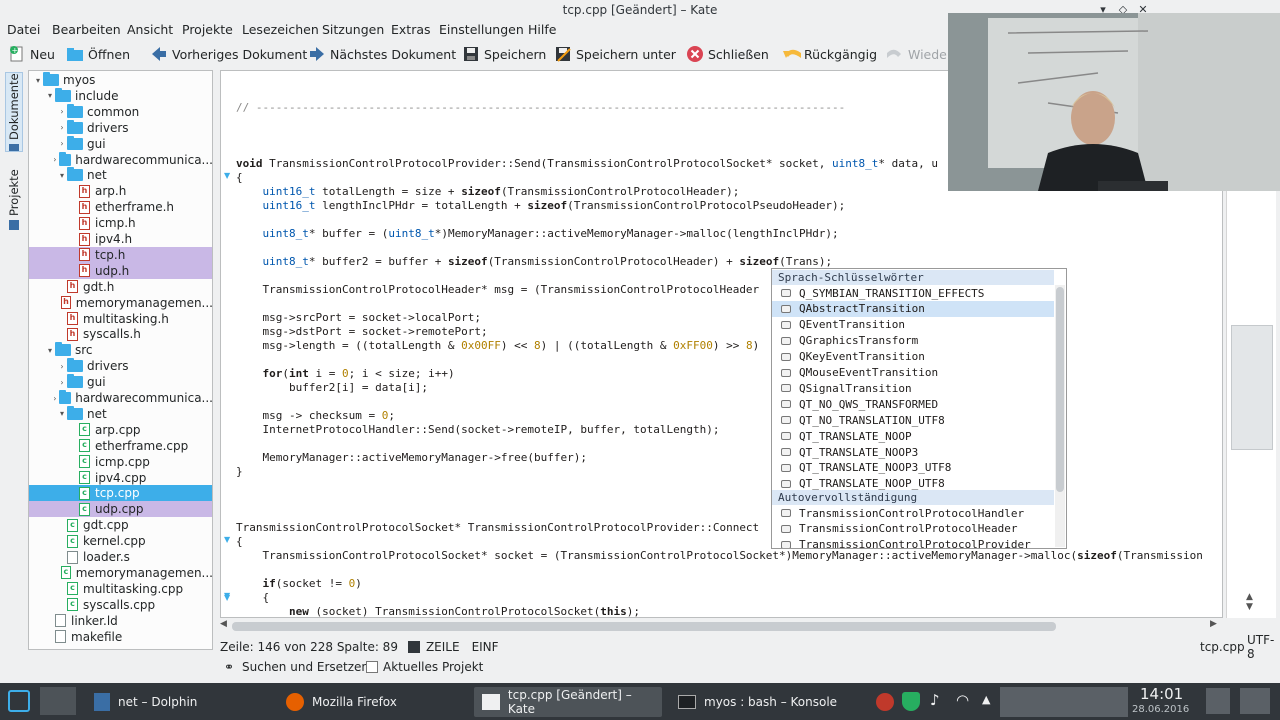  I want to click on tree-file: c etherframe.cpp, so click(120, 446).